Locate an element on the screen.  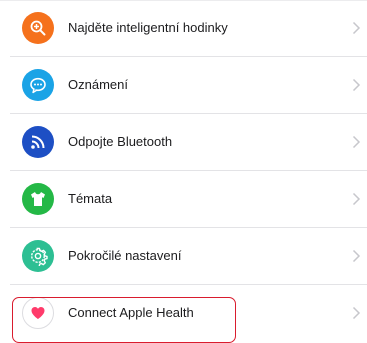
menu-item-label: Pokročilé nastavení is located at coordinates (125, 255).